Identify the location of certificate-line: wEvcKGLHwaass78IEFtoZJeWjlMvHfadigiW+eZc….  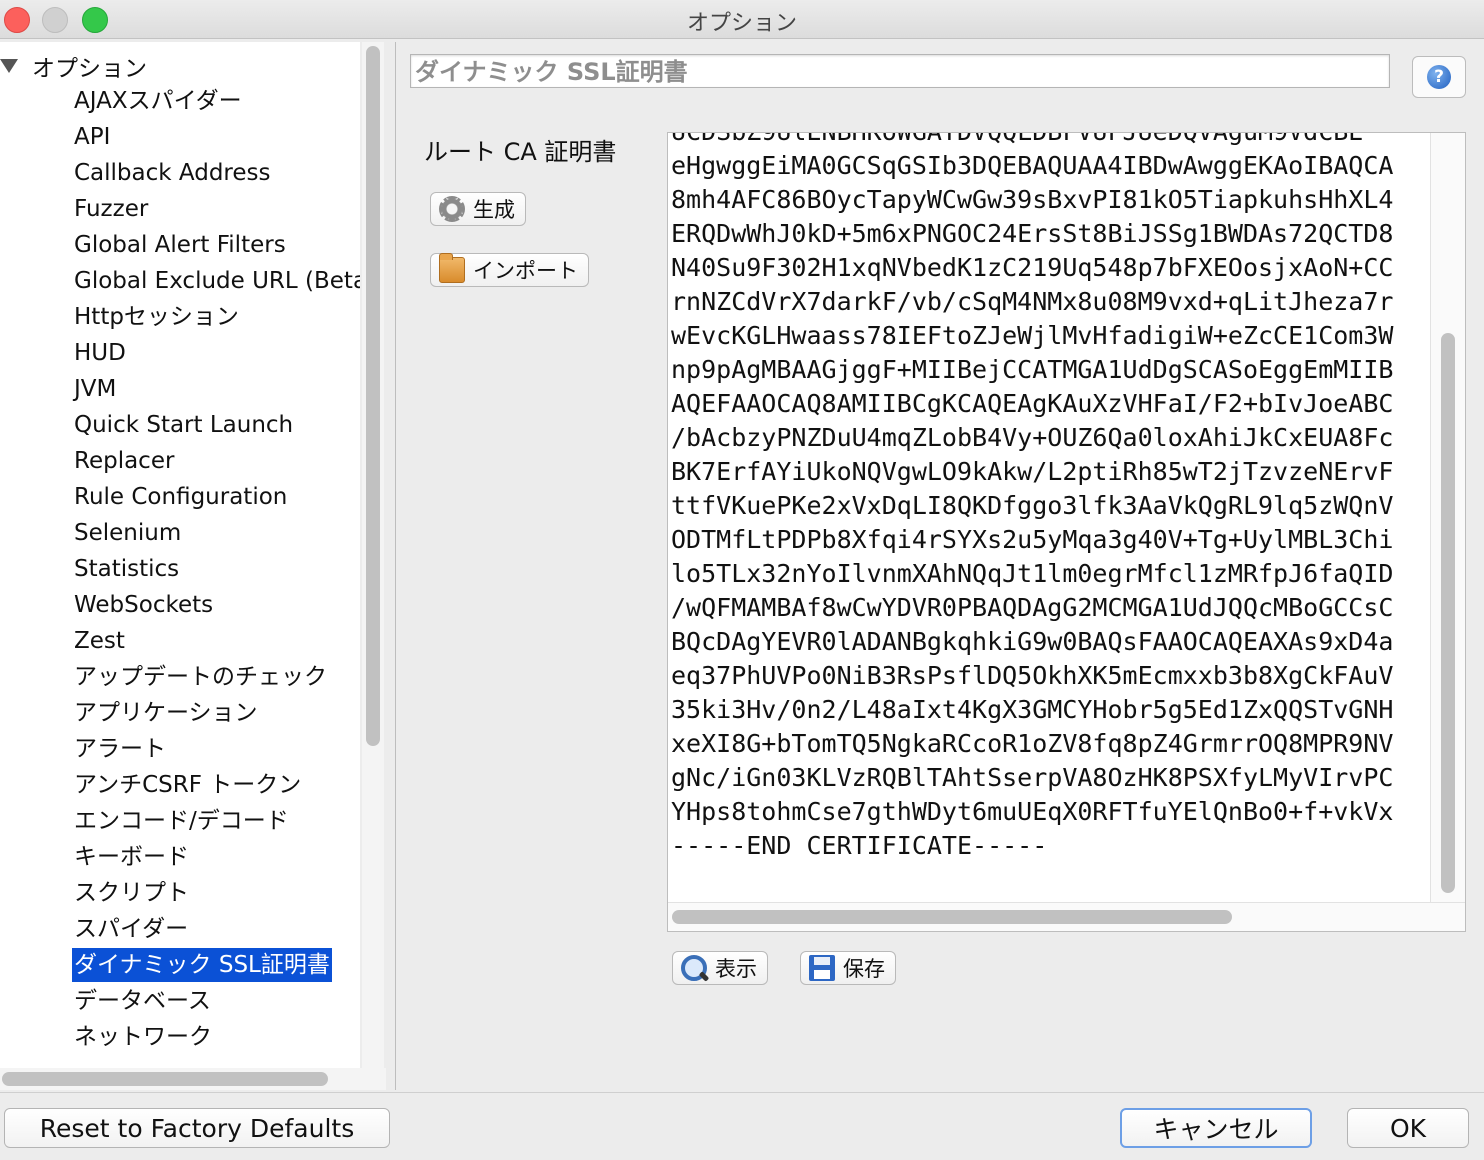
(1032, 335).